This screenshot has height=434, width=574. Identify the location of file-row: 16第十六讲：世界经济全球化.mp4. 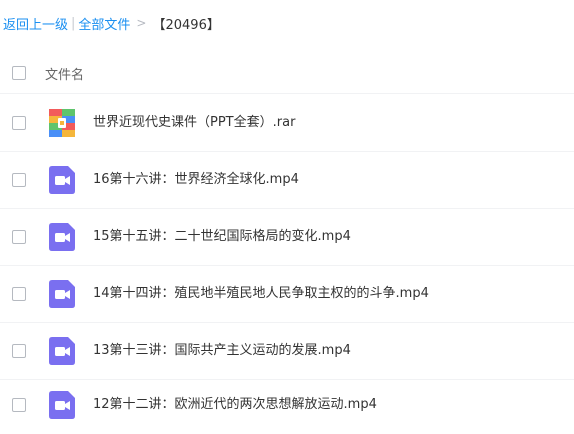
(287, 180).